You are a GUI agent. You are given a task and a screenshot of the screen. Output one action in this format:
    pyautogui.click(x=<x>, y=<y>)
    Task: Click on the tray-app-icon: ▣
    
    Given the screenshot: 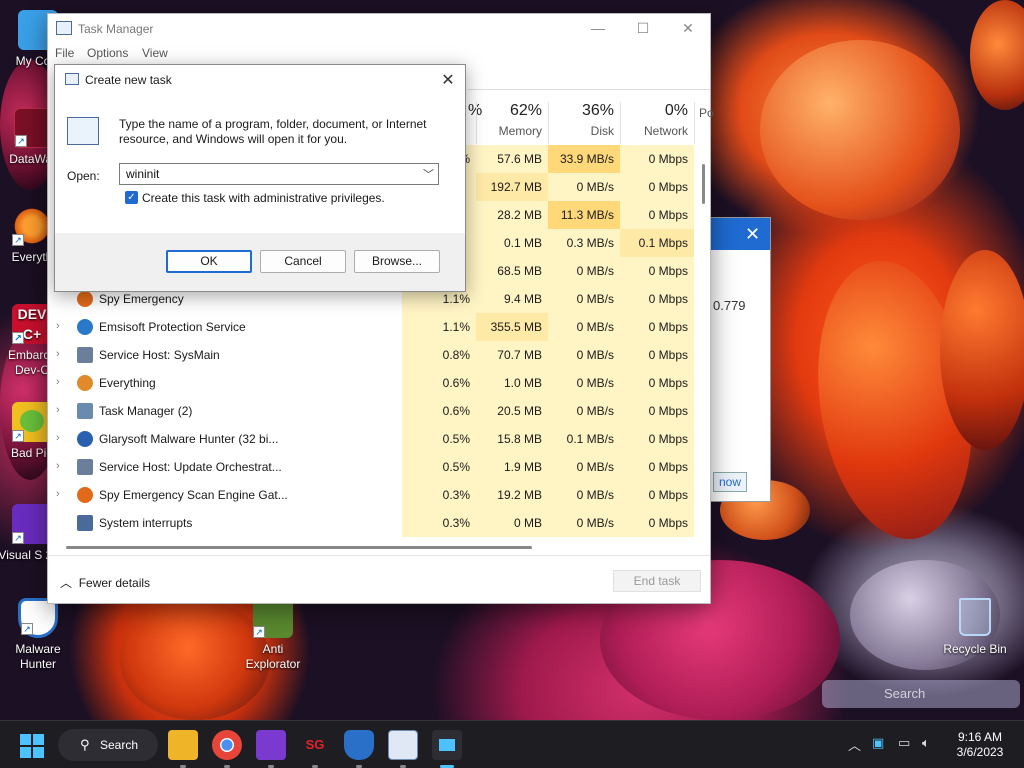 What is the action you would take?
    pyautogui.click(x=878, y=743)
    